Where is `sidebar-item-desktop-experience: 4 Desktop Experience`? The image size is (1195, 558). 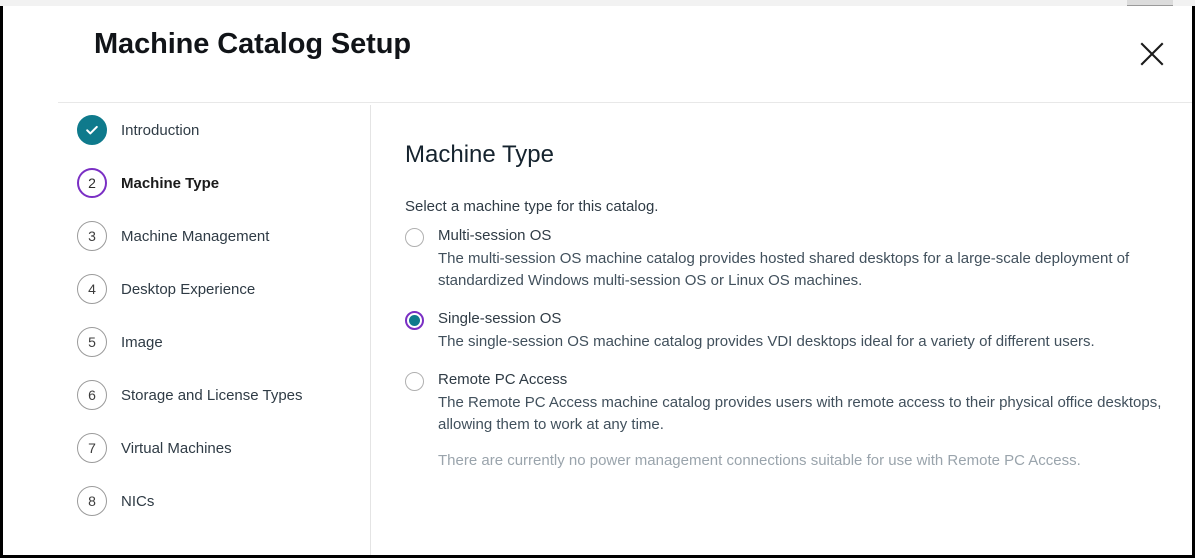
sidebar-item-desktop-experience: 4 Desktop Experience is located at coordinates (166, 289).